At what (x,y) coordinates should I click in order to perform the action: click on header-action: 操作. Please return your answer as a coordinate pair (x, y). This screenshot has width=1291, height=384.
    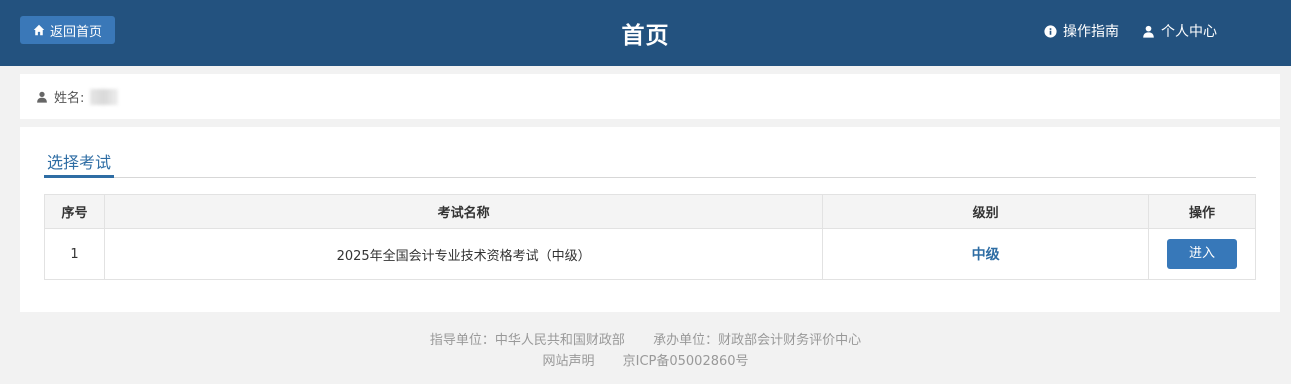
    Looking at the image, I should click on (1202, 211).